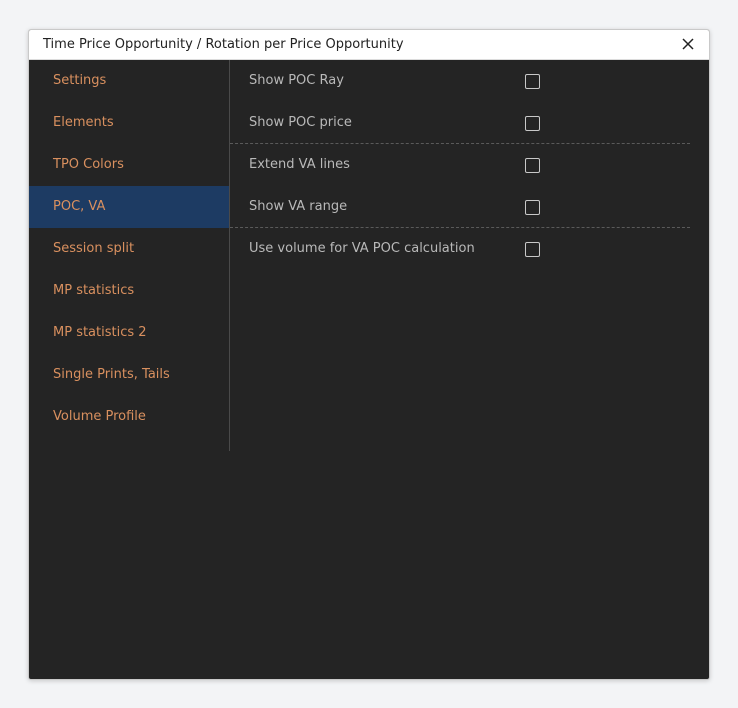  I want to click on option-label: Show POC Ray, so click(296, 80).